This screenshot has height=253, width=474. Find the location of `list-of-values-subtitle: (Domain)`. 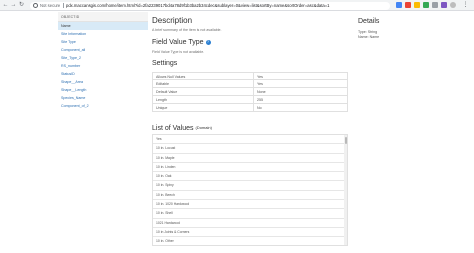

list-of-values-subtitle: (Domain) is located at coordinates (203, 127).